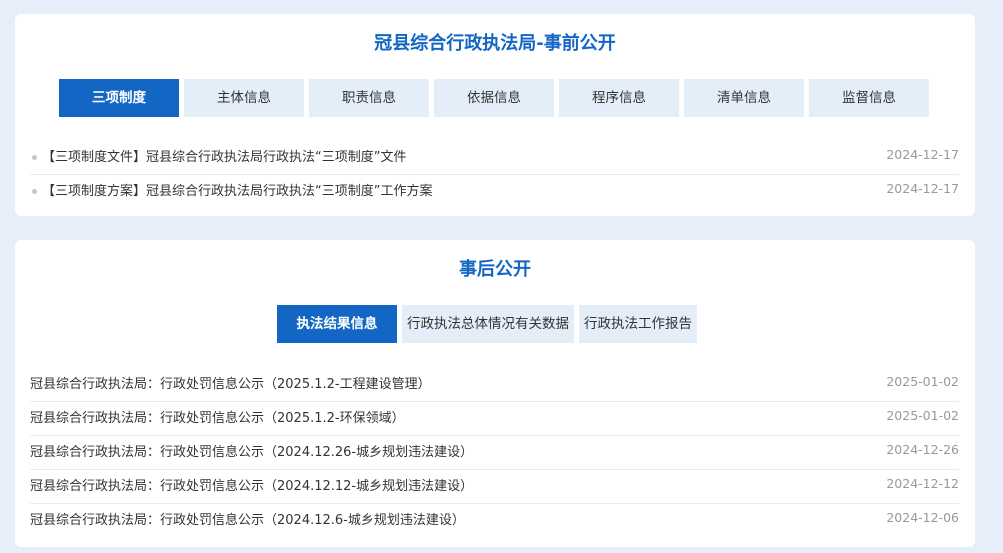 The width and height of the screenshot is (1003, 553). I want to click on post-disclosure-tabs: 执法结果信息 行政执法总体情况有关数据 行政执法工作报告, so click(489, 324).